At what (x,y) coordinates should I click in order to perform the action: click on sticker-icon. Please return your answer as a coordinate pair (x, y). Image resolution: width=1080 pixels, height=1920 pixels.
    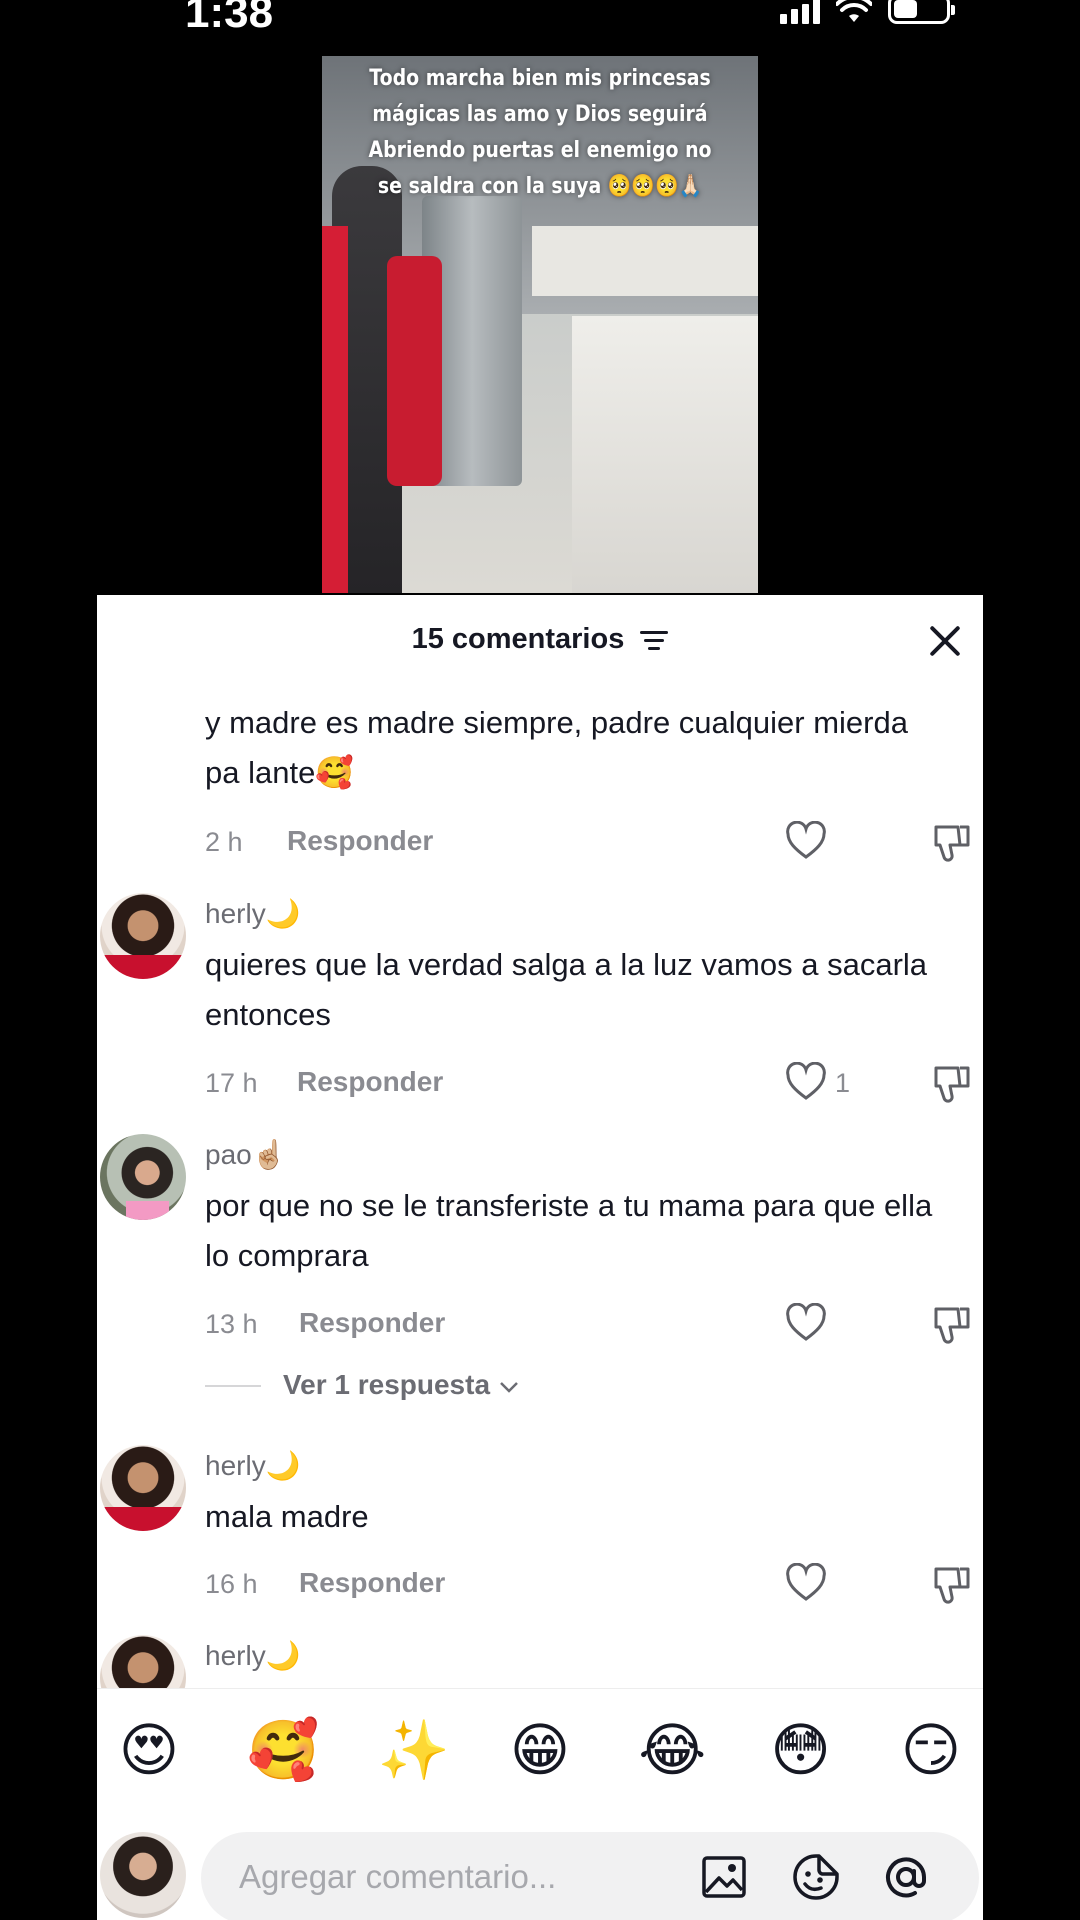
    Looking at the image, I should click on (816, 1877).